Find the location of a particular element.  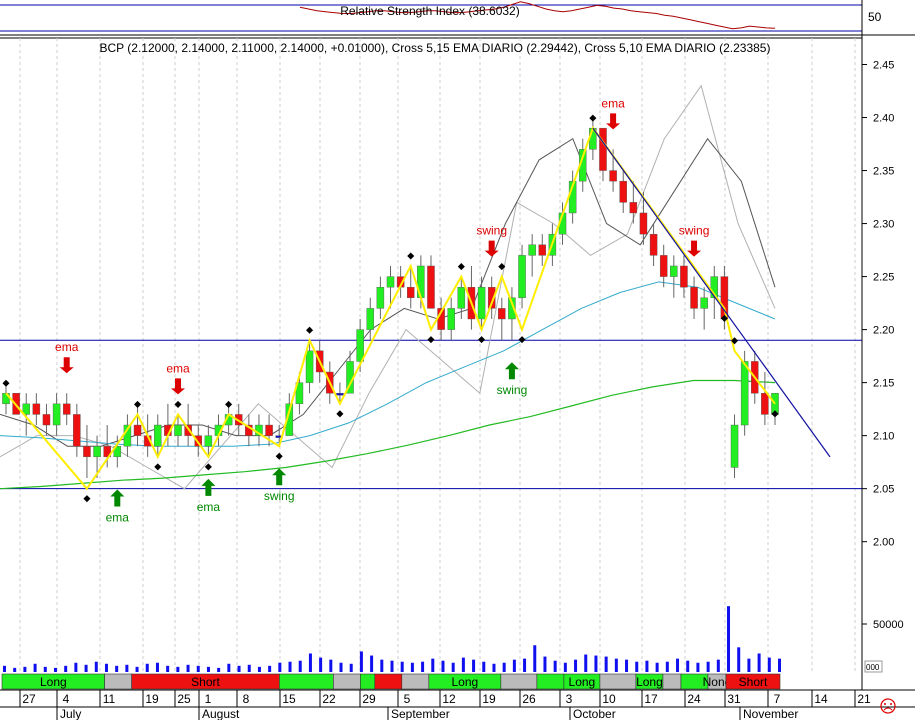

rsi-level-label: 50 is located at coordinates (875, 17).